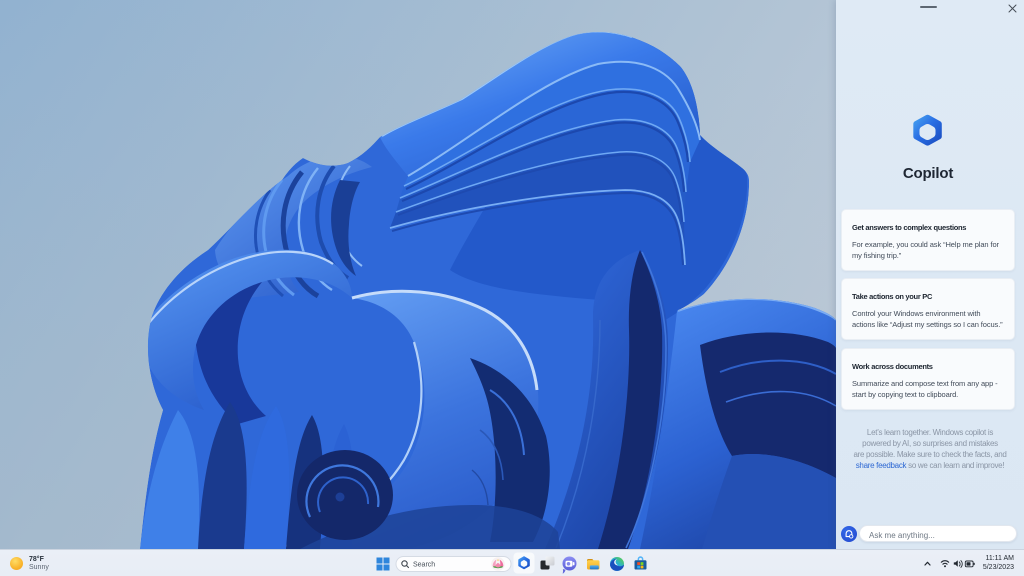 The image size is (1024, 576). What do you see at coordinates (424, 564) in the screenshot?
I see `svg-text: Search` at bounding box center [424, 564].